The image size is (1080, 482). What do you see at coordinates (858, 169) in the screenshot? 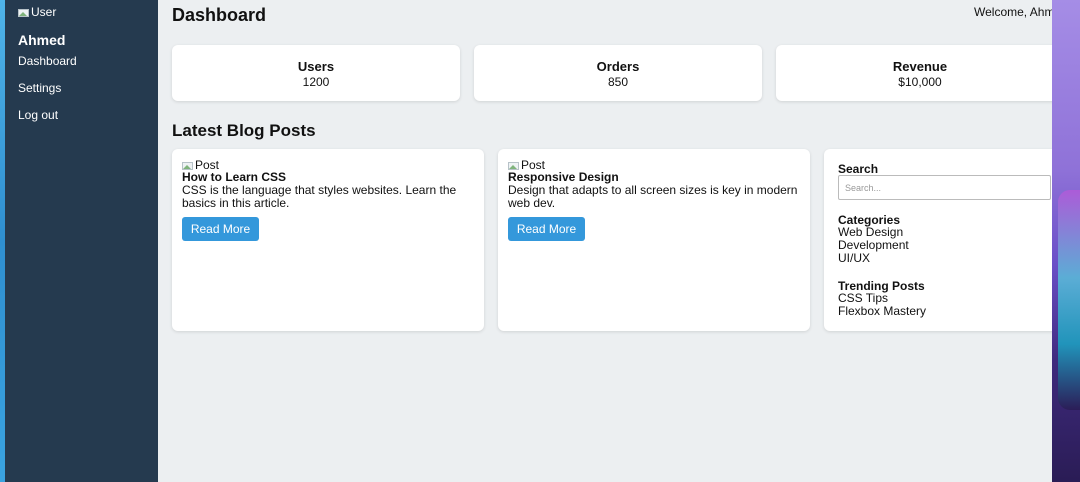
I see `search-heading: Search` at bounding box center [858, 169].